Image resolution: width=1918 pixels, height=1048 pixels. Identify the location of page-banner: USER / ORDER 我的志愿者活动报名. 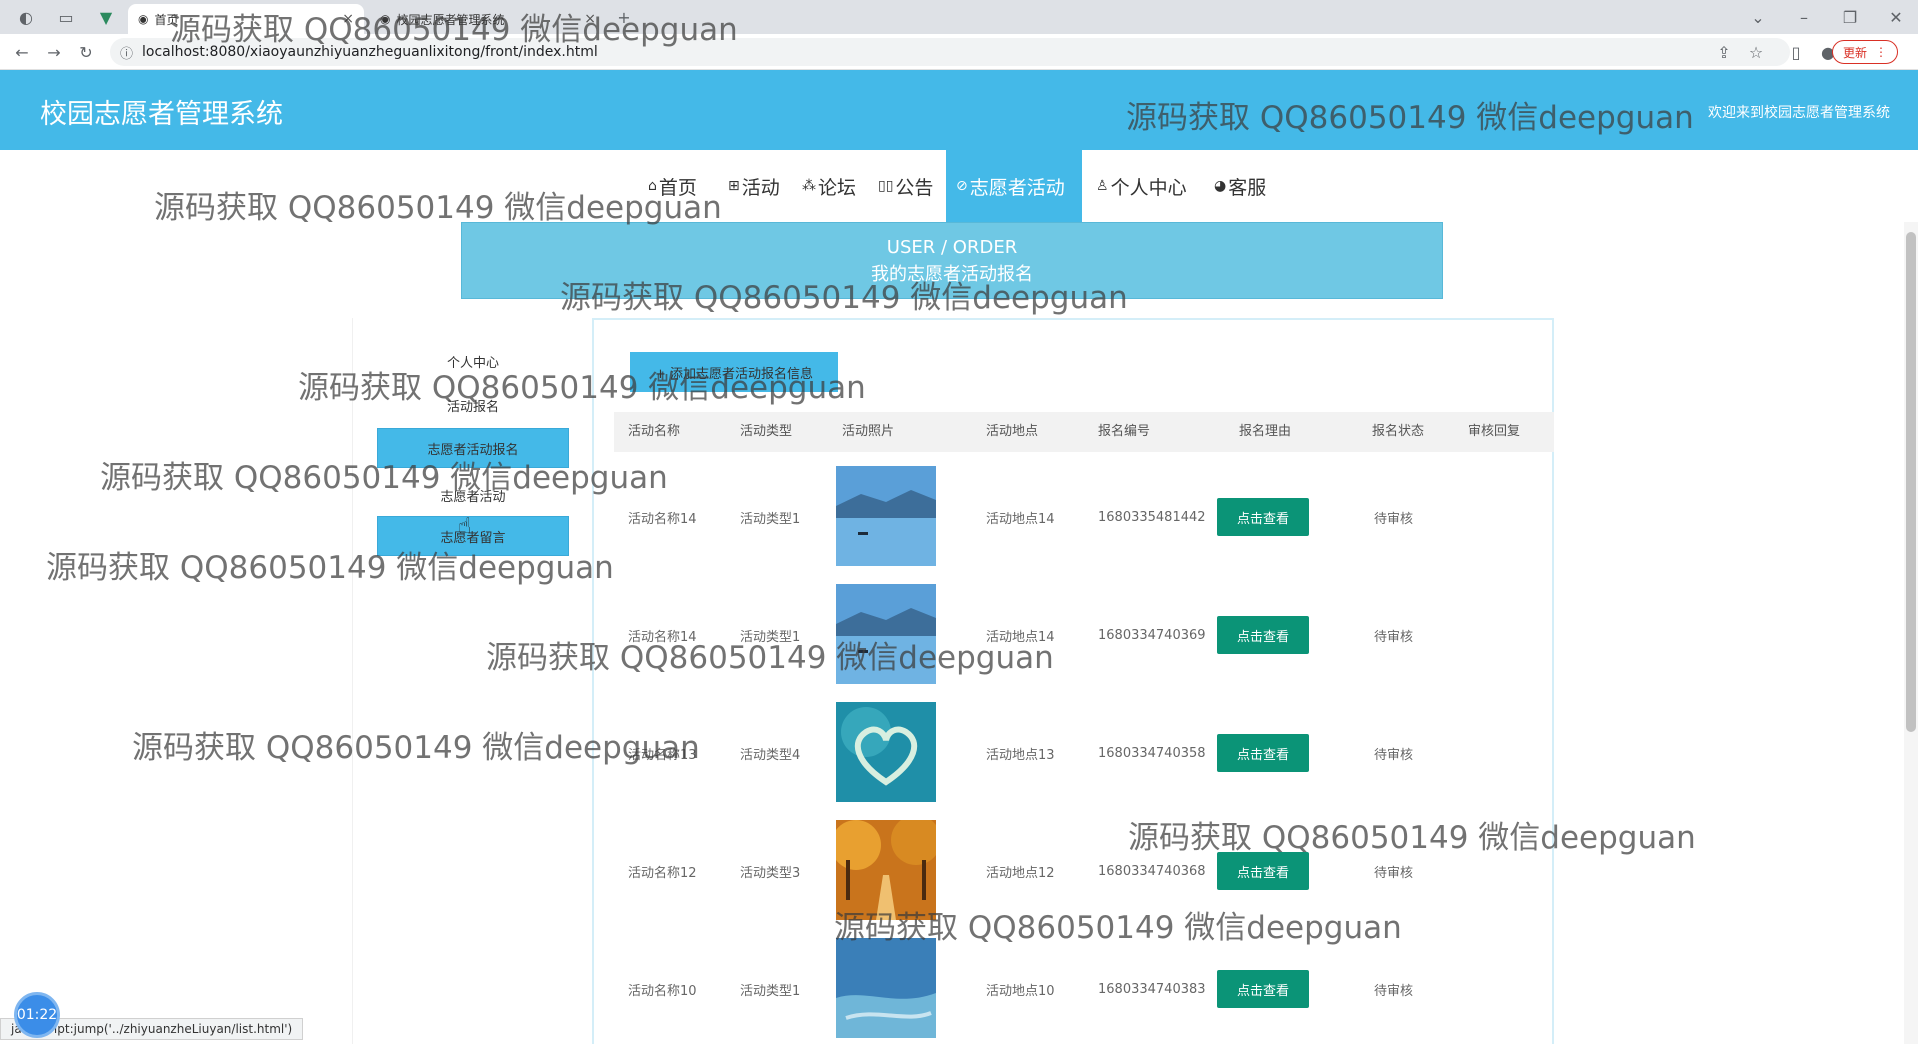
(952, 260).